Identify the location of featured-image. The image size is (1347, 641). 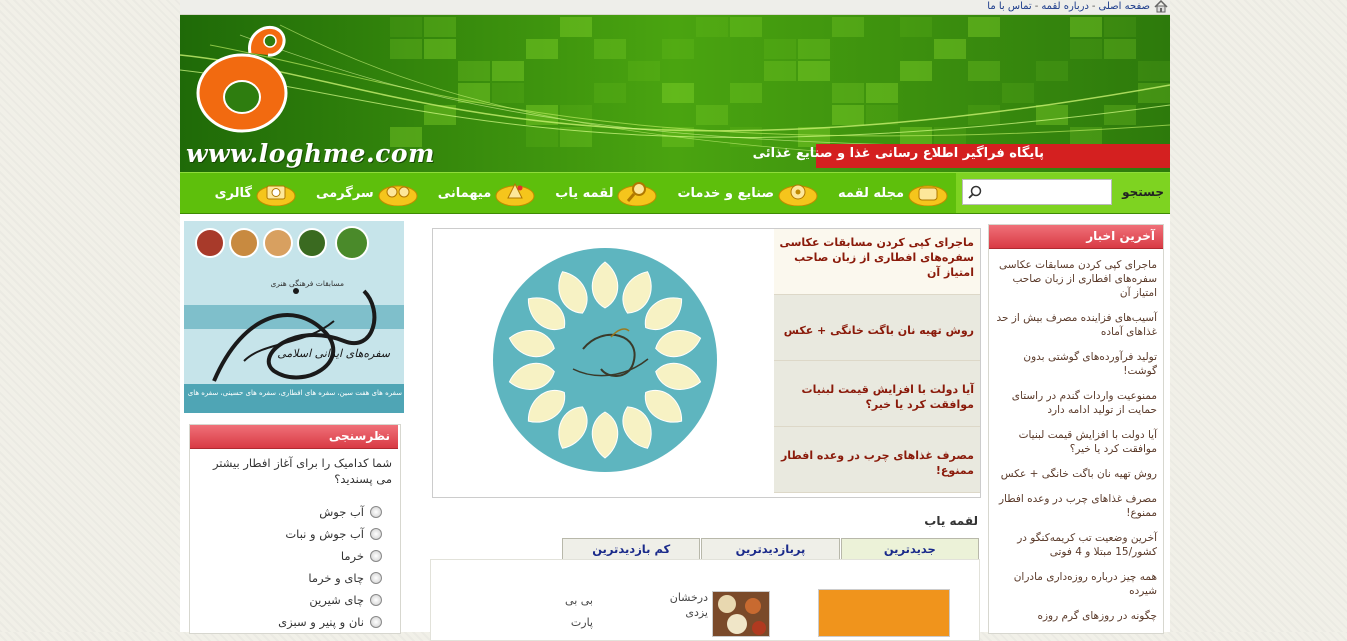
(603, 363).